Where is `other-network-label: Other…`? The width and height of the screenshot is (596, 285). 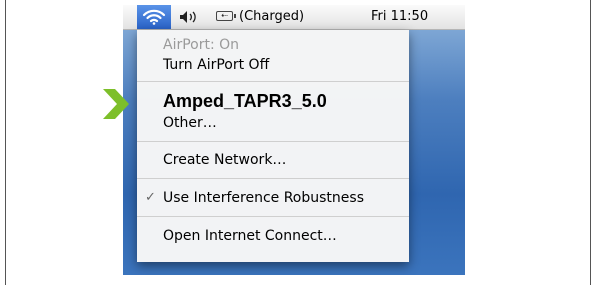 other-network-label: Other… is located at coordinates (190, 123).